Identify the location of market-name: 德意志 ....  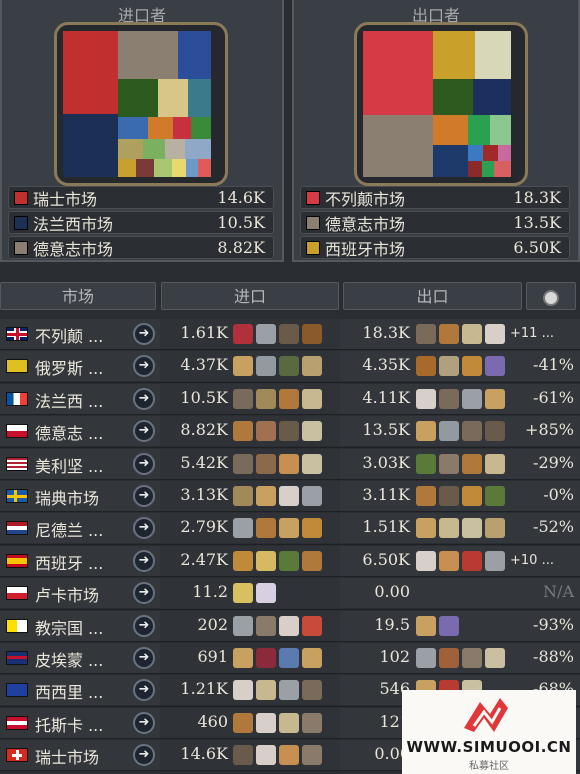
(69, 432).